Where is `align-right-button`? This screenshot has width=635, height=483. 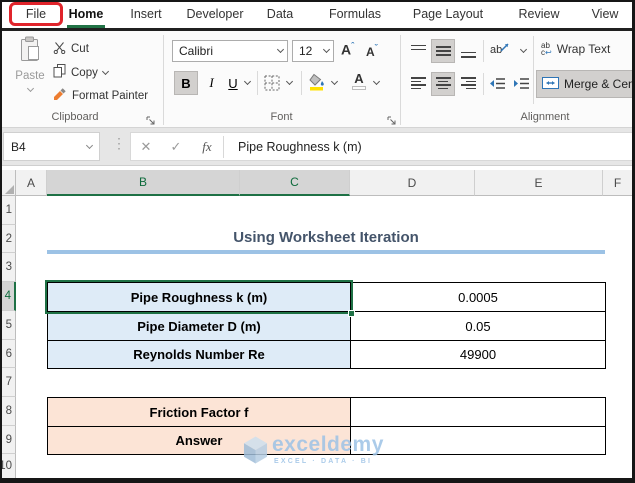
align-right-button is located at coordinates (468, 84).